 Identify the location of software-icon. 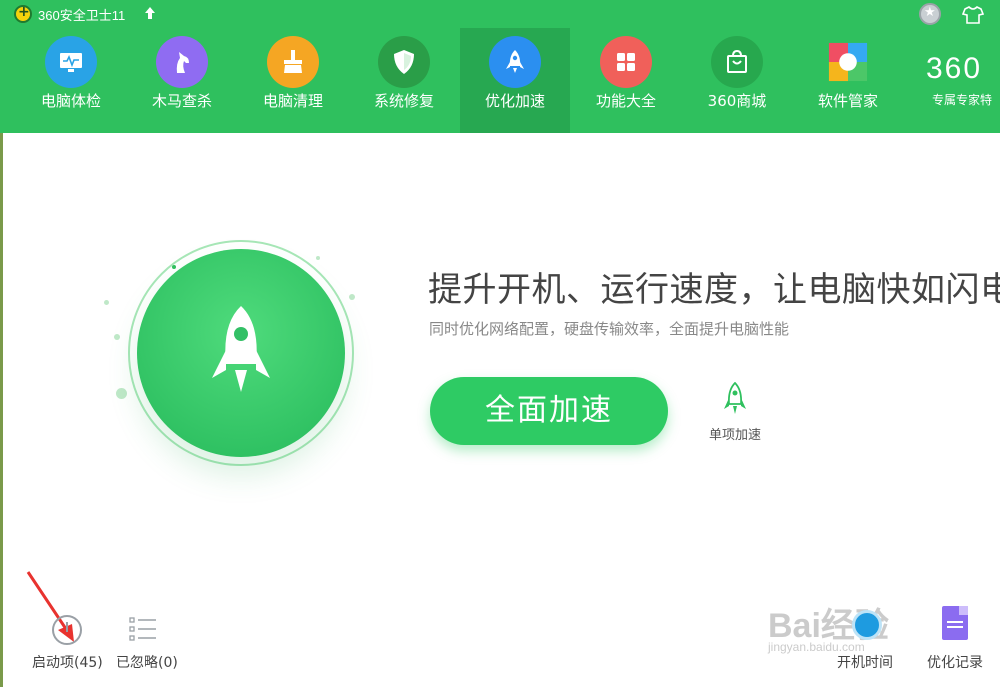
(848, 62).